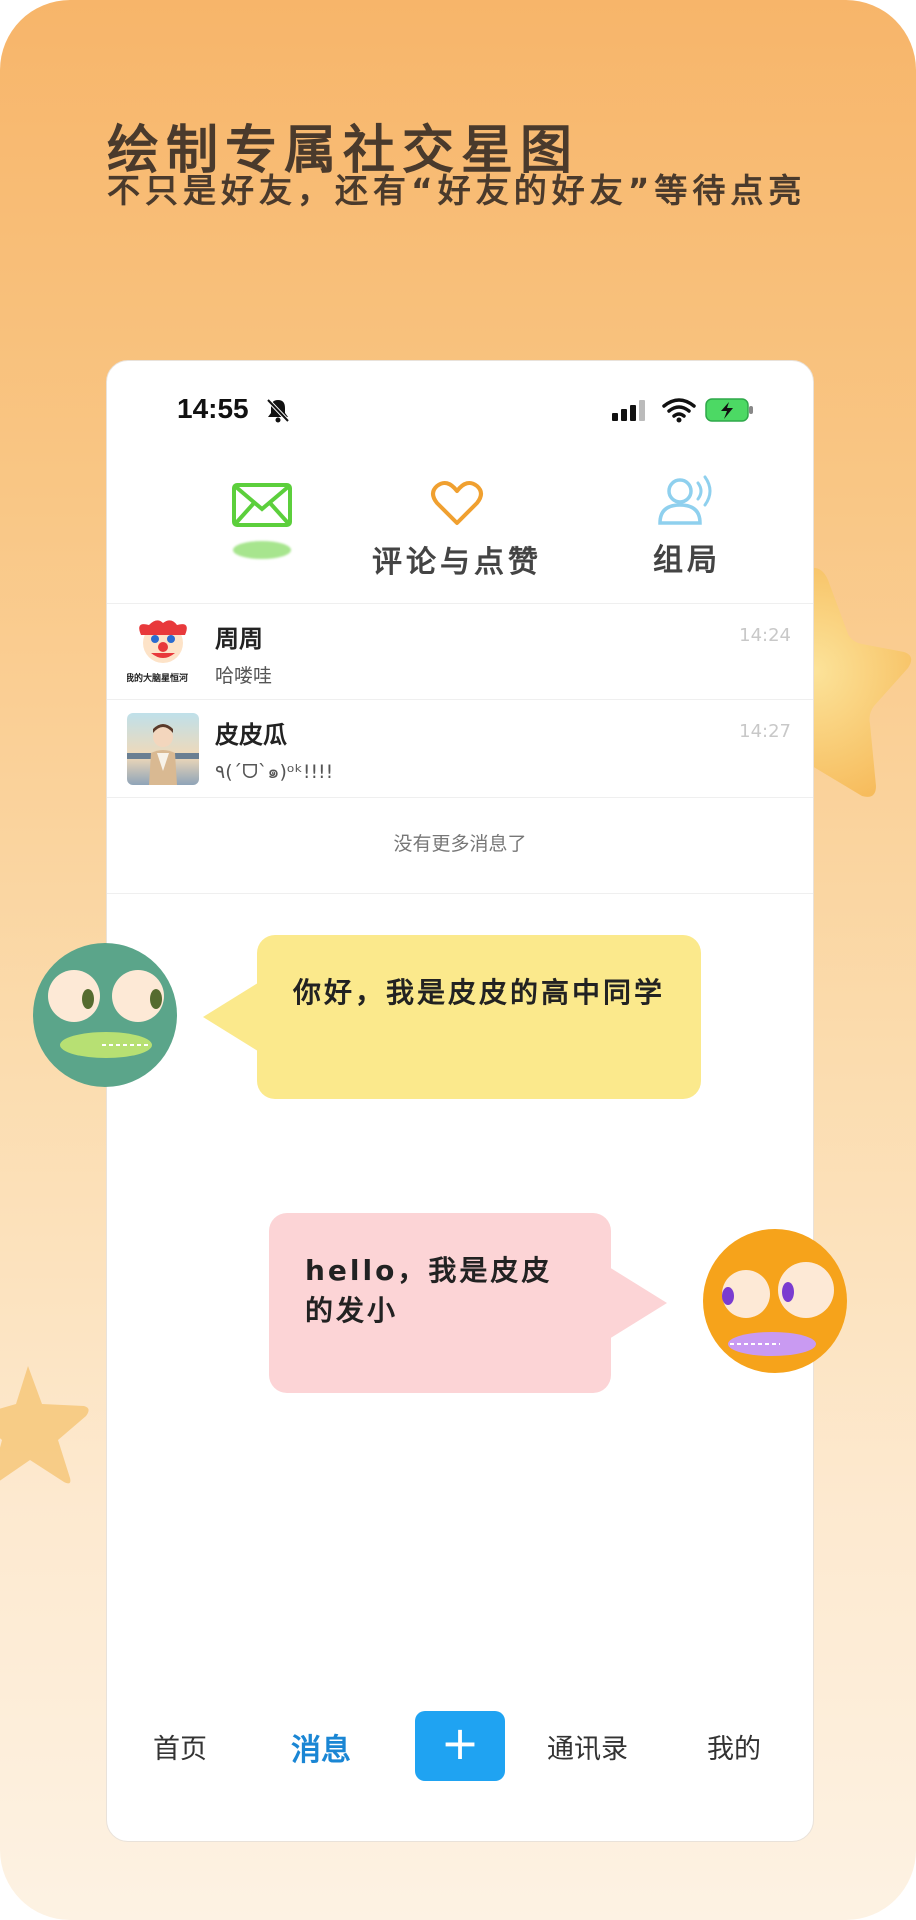 This screenshot has width=916, height=1920. I want to click on orange-face-character, so click(775, 1301).